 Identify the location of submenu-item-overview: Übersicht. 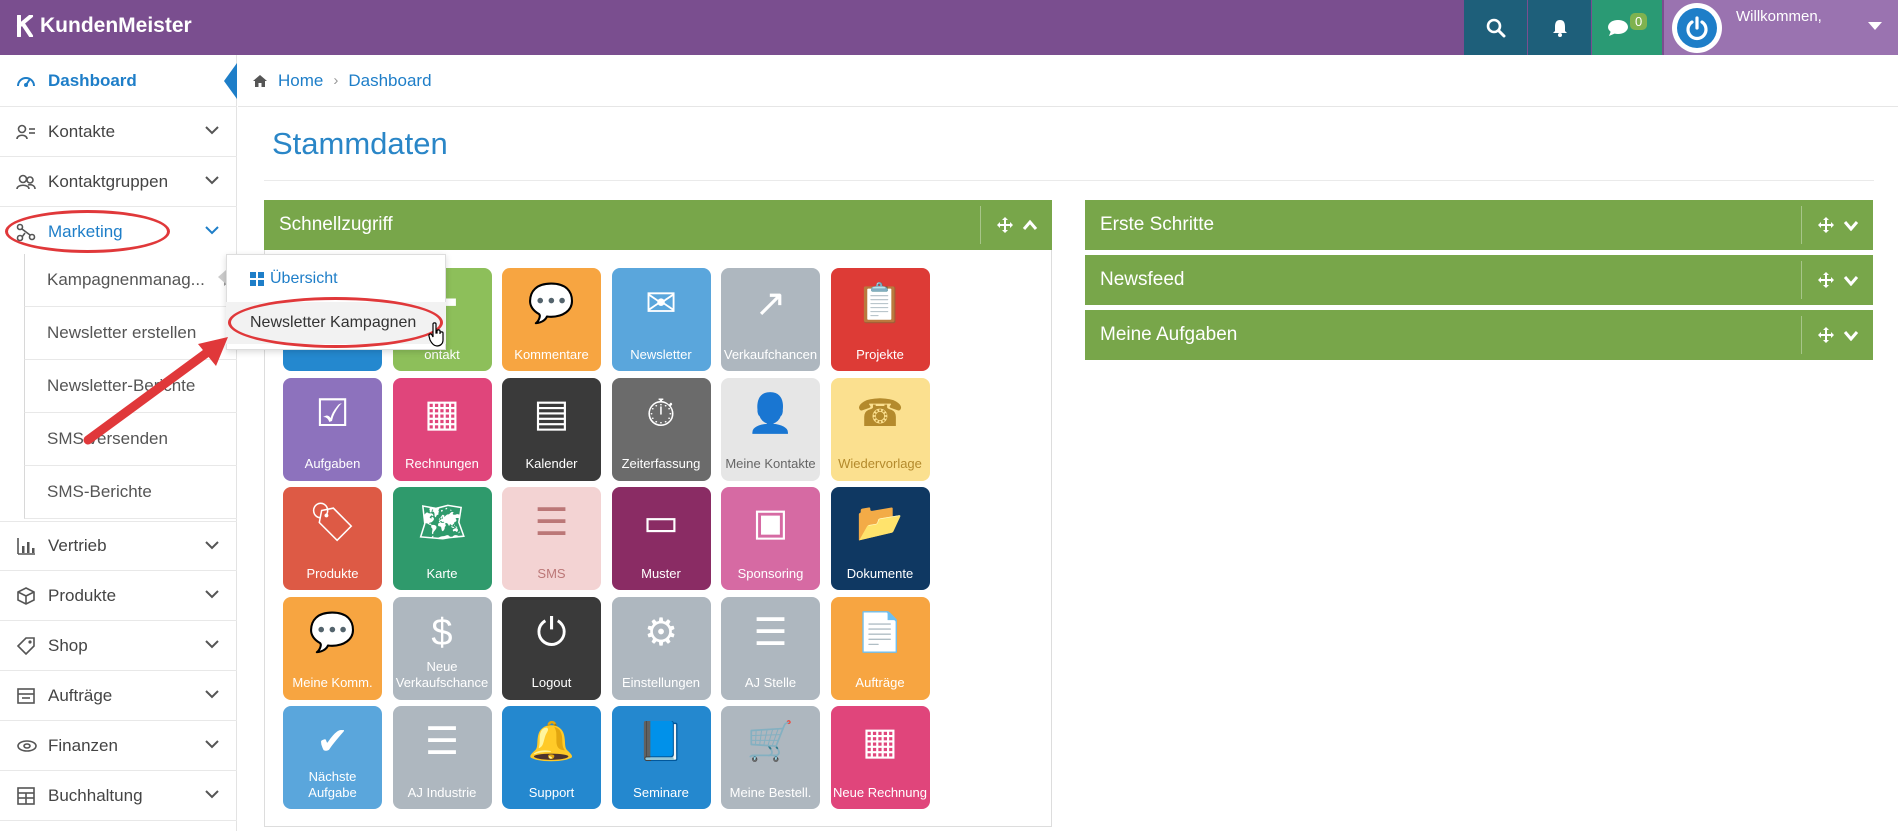
(294, 279).